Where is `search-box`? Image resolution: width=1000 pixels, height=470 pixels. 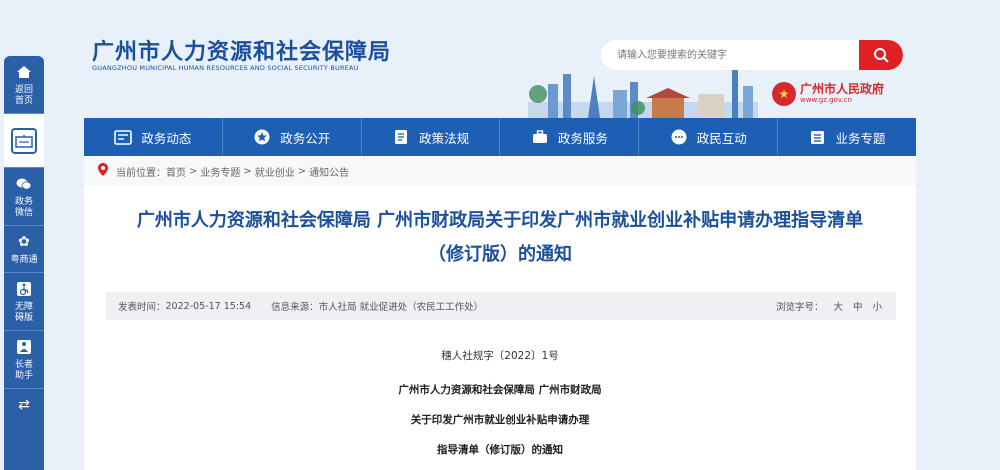
search-box is located at coordinates (752, 55).